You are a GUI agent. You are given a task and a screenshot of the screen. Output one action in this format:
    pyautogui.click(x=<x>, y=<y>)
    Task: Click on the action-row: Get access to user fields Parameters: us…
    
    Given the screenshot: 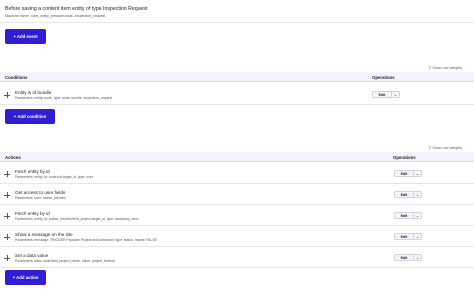 What is the action you would take?
    pyautogui.click(x=237, y=194)
    